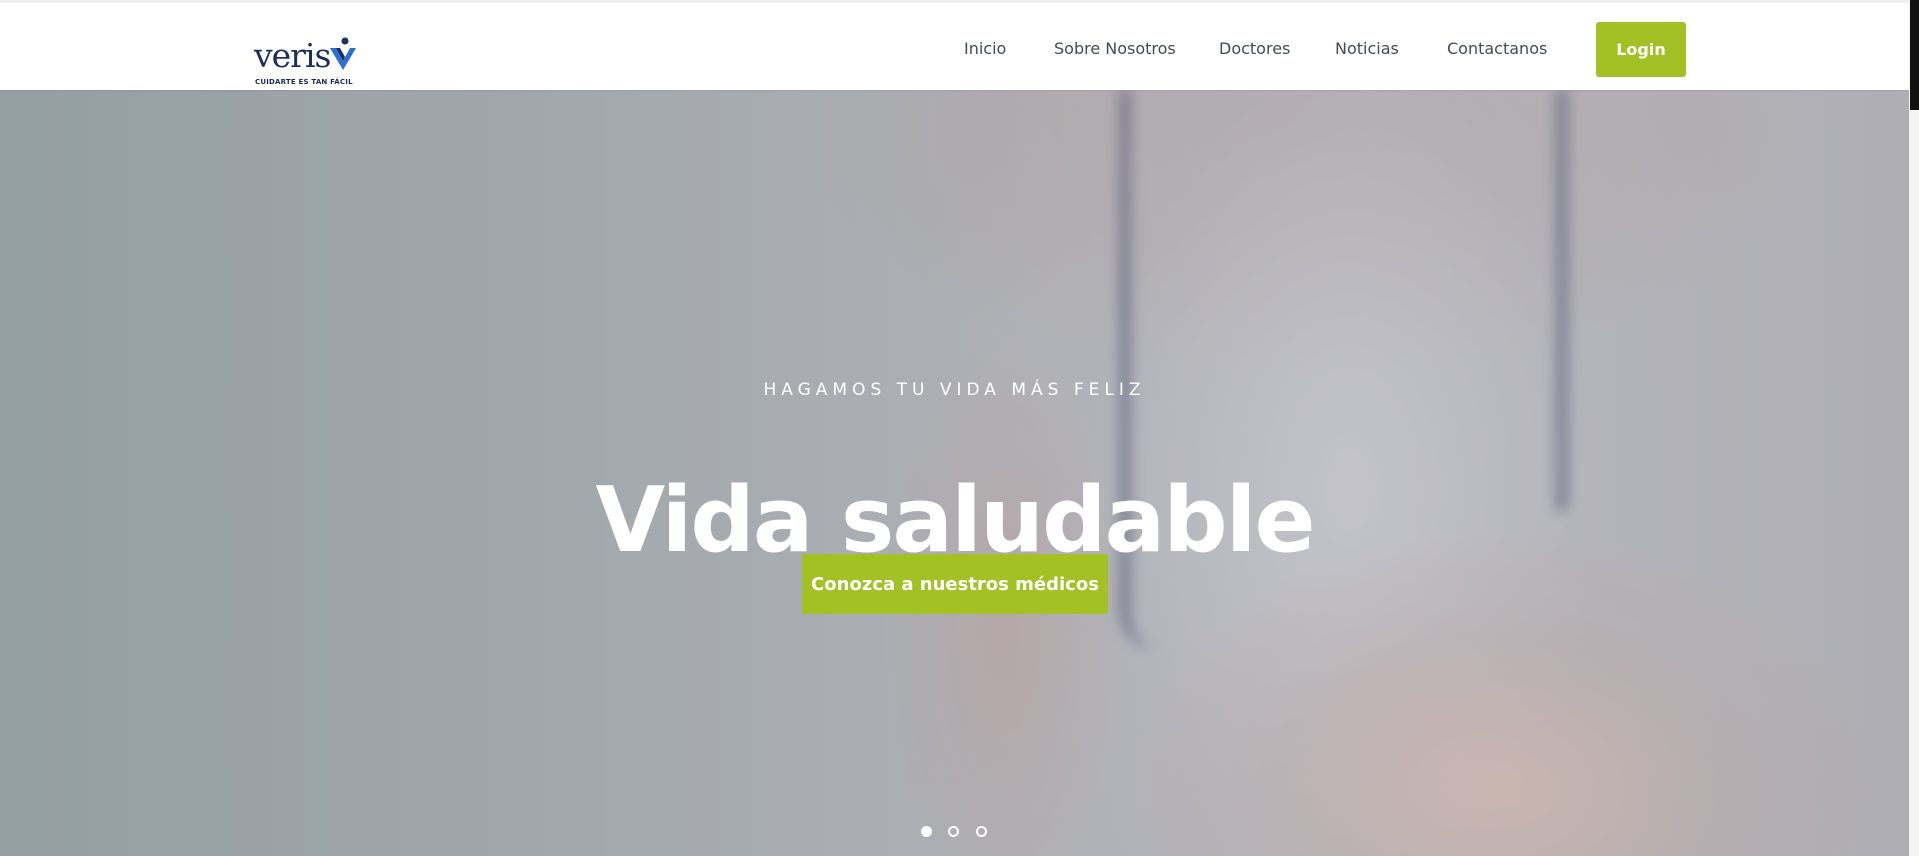 The width and height of the screenshot is (1919, 856). Describe the element at coordinates (1254, 48) in the screenshot. I see `nav-item-doctores: Doctores` at that location.